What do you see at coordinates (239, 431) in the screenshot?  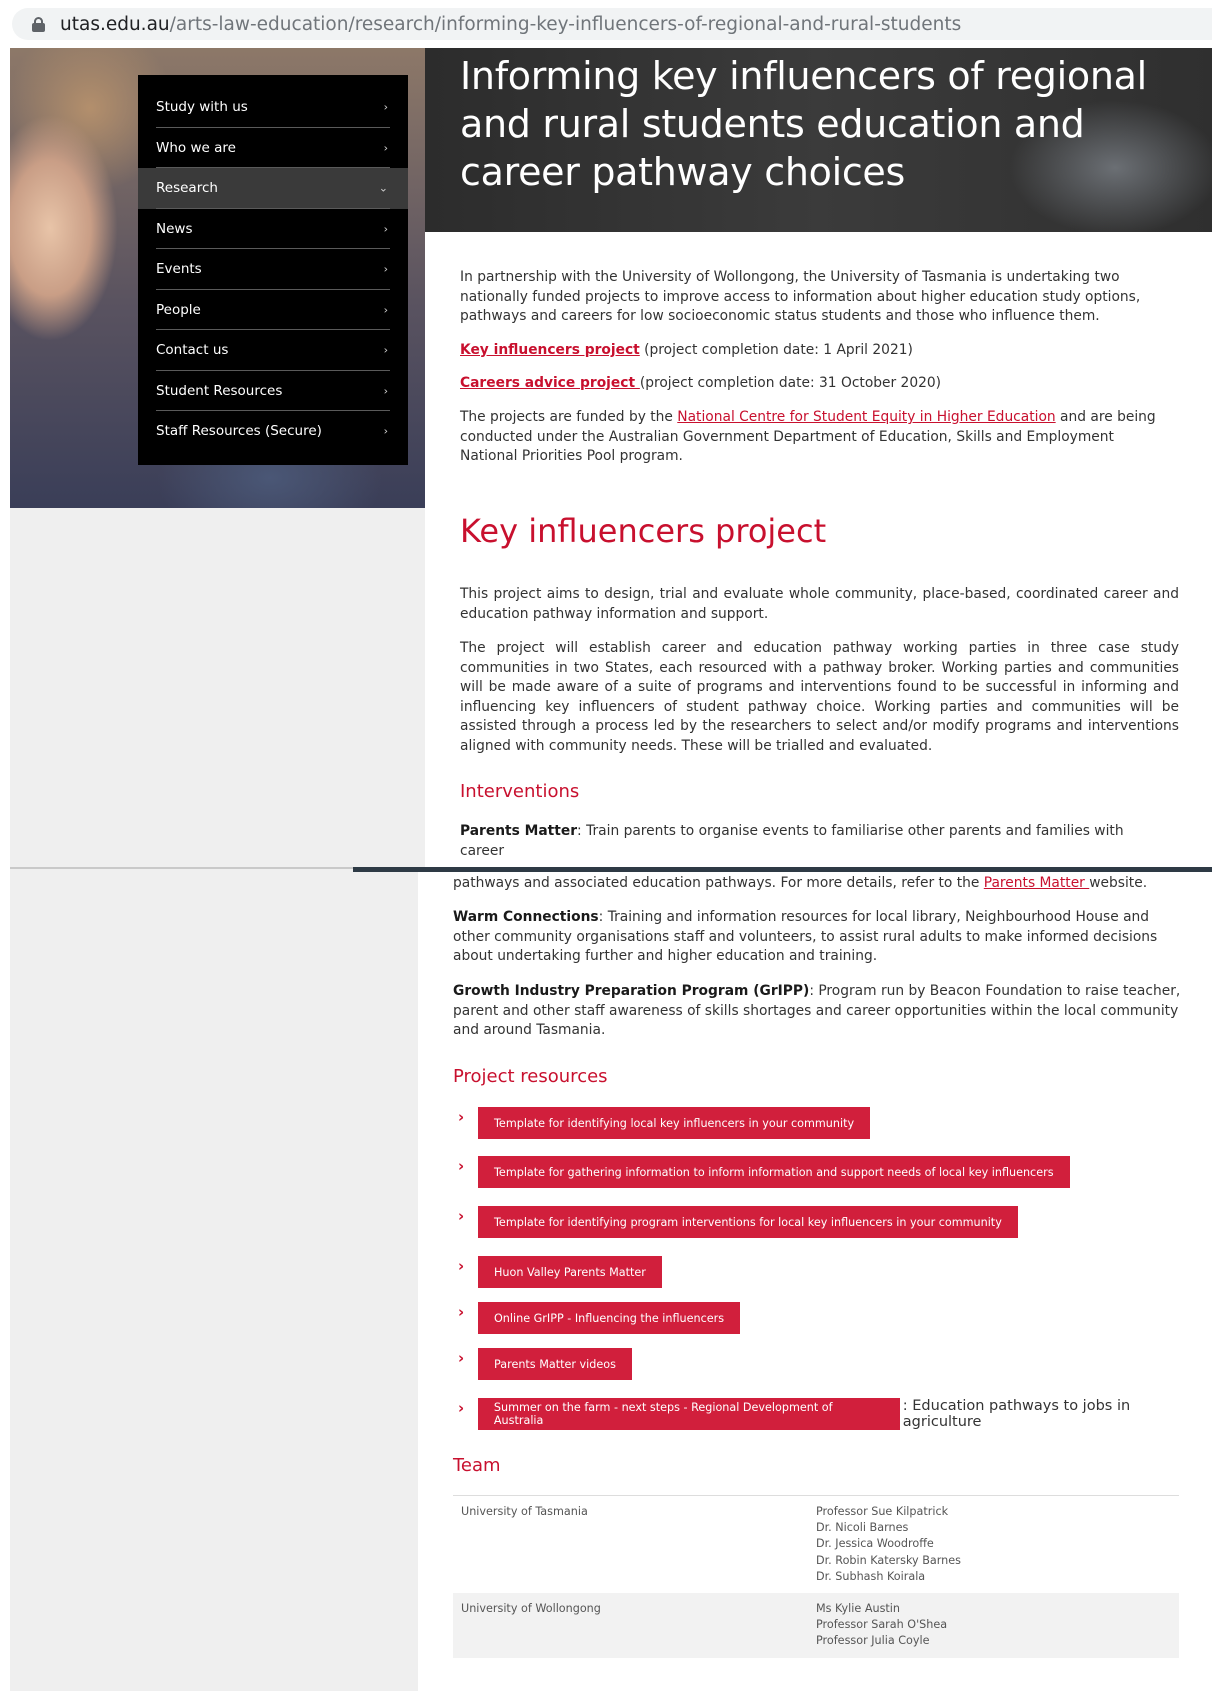 I see `nav-item-label: Staff Resources (Secure)` at bounding box center [239, 431].